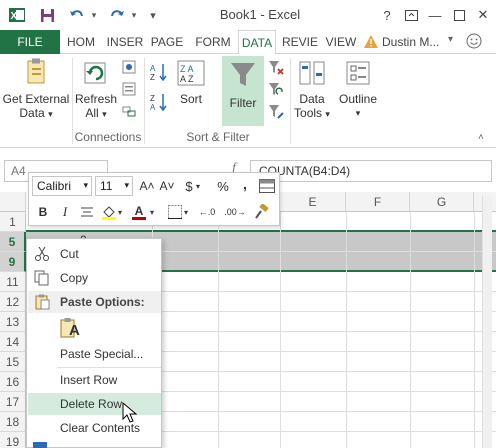 Image resolution: width=496 pixels, height=448 pixels. What do you see at coordinates (13, 242) in the screenshot?
I see `row-header-selected: 5` at bounding box center [13, 242].